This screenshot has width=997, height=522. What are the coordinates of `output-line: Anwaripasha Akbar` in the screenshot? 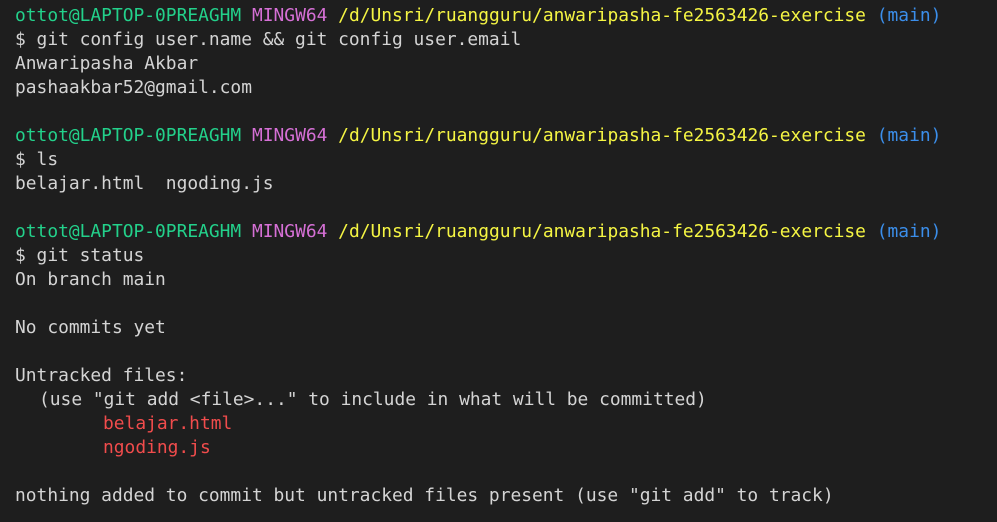 It's located at (107, 63).